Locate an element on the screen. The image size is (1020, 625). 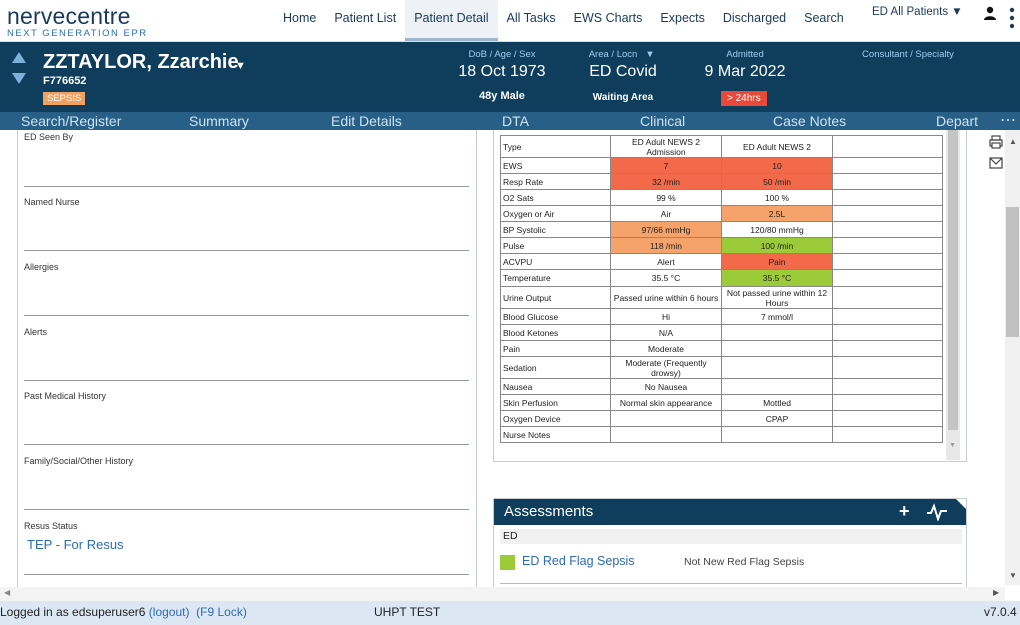
news-row-label: Temperature is located at coordinates (555, 278).